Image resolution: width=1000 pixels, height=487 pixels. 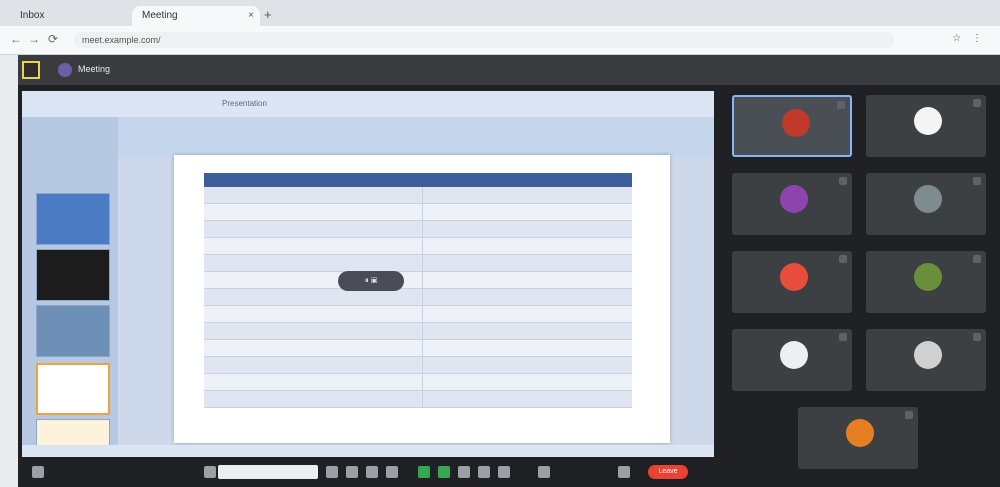 I want to click on settings-icon, so click(x=544, y=472).